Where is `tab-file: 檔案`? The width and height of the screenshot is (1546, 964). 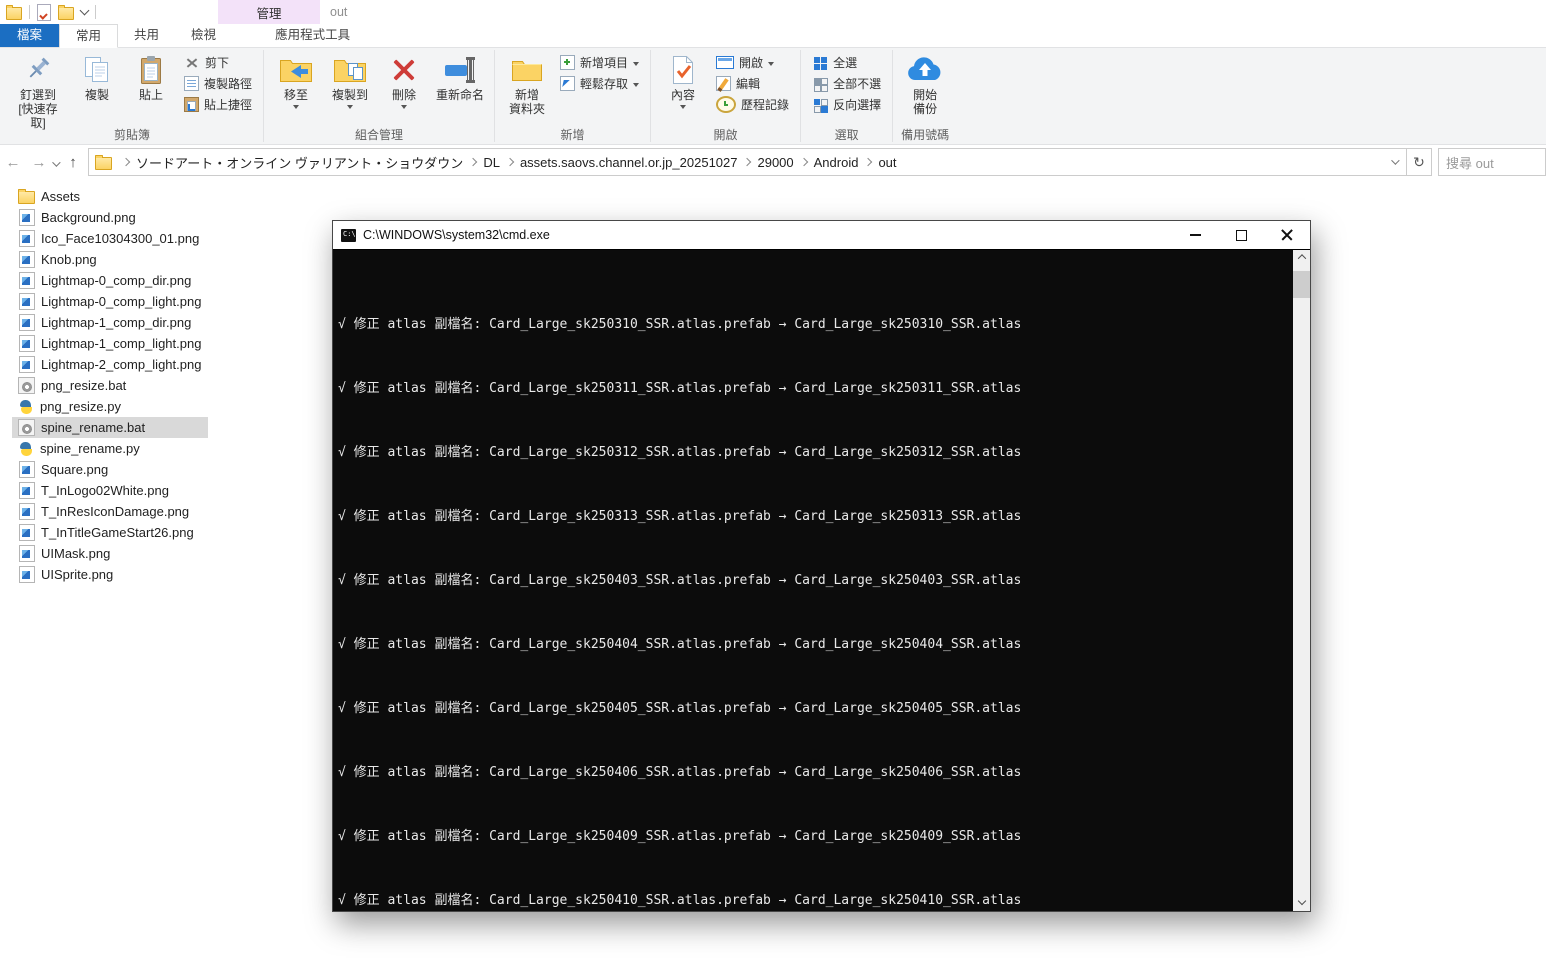
tab-file: 檔案 is located at coordinates (30, 35).